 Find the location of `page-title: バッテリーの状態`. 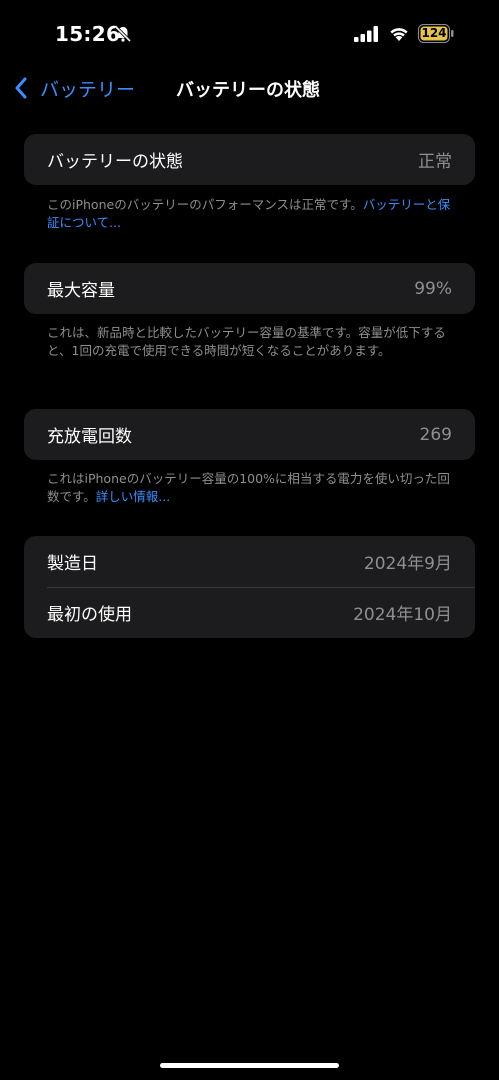

page-title: バッテリーの状態 is located at coordinates (248, 90).